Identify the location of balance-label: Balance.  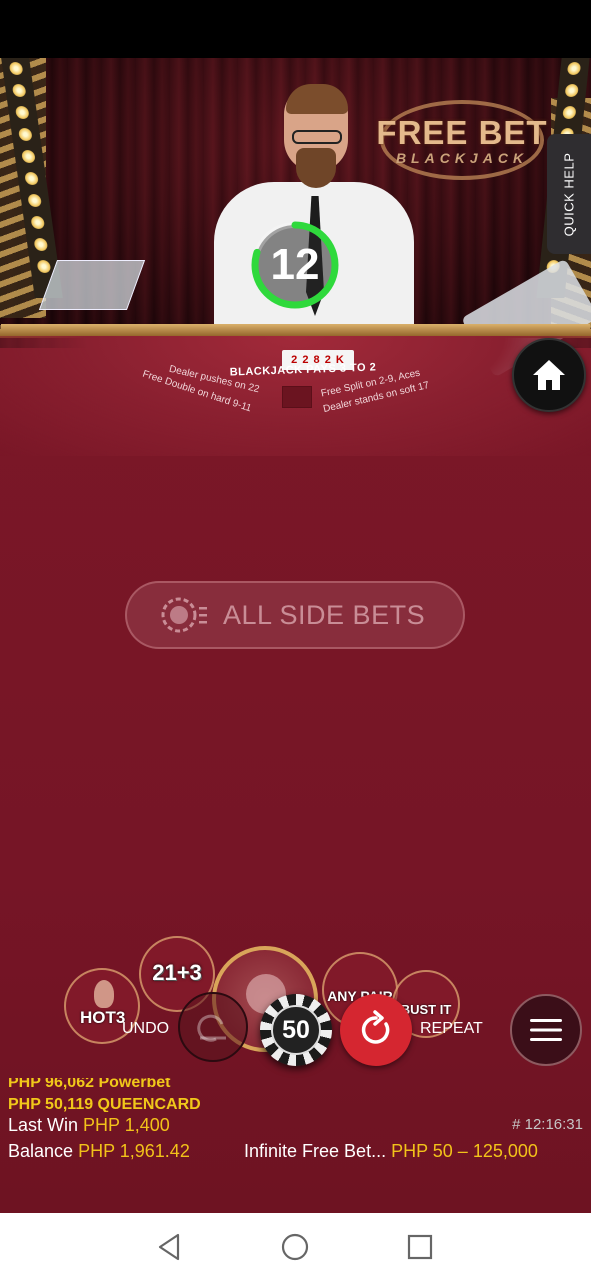
(41, 1151).